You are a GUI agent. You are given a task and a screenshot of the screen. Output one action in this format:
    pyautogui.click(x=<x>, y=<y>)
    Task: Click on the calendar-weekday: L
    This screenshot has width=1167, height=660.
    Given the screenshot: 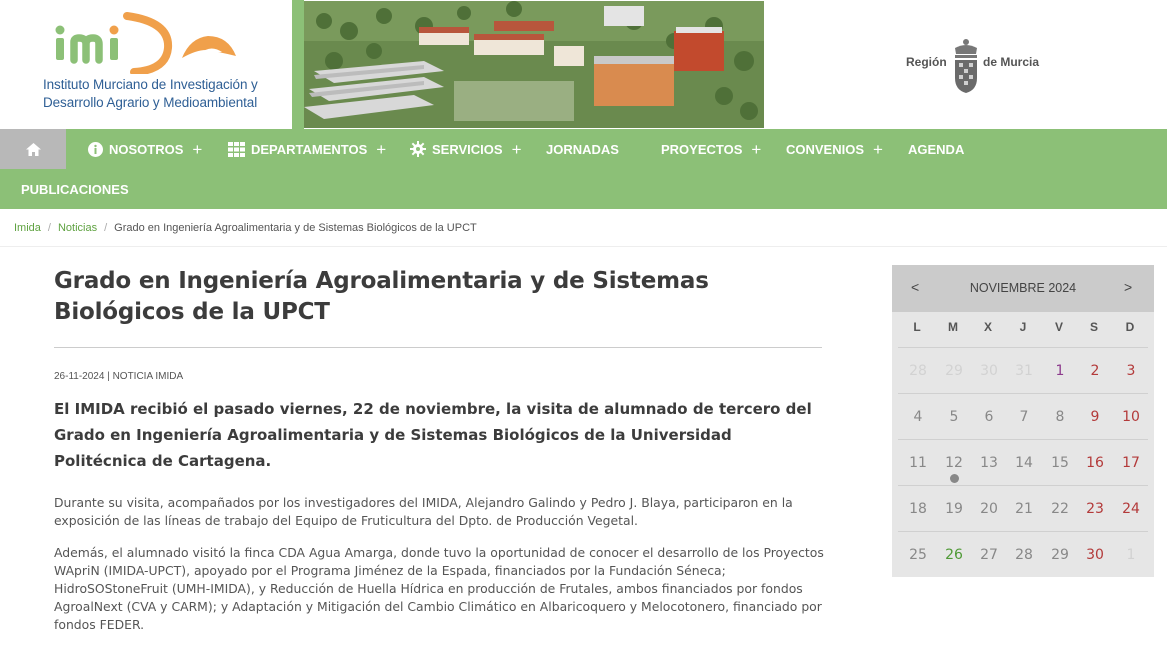 What is the action you would take?
    pyautogui.click(x=917, y=327)
    